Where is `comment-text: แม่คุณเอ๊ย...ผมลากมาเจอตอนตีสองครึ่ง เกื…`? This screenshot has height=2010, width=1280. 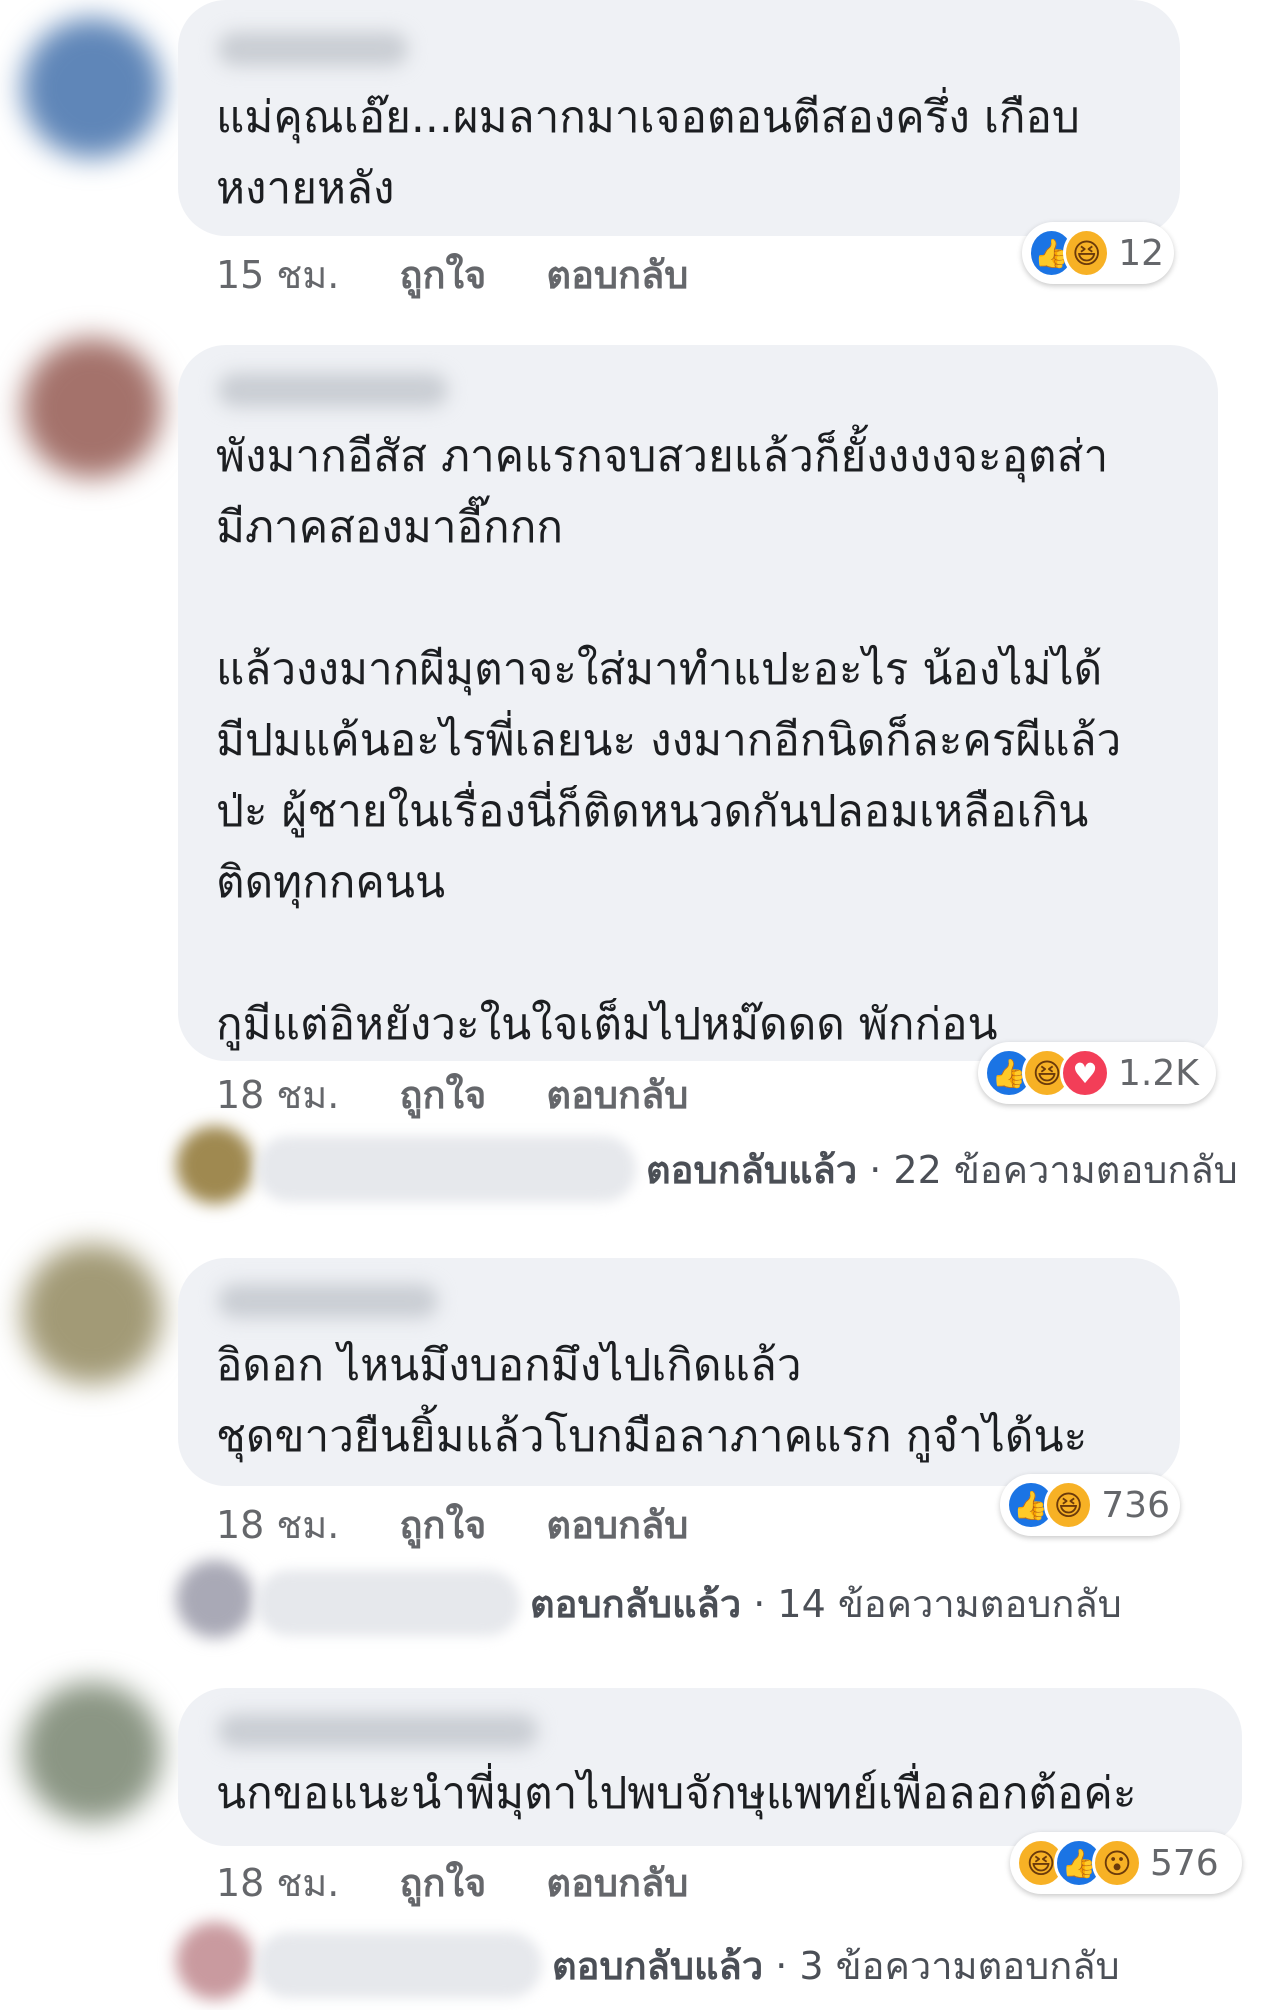
comment-text: แม่คุณเอ๊ย...ผมลากมาเจอตอนตีสองครึ่ง เกื… is located at coordinates (648, 153).